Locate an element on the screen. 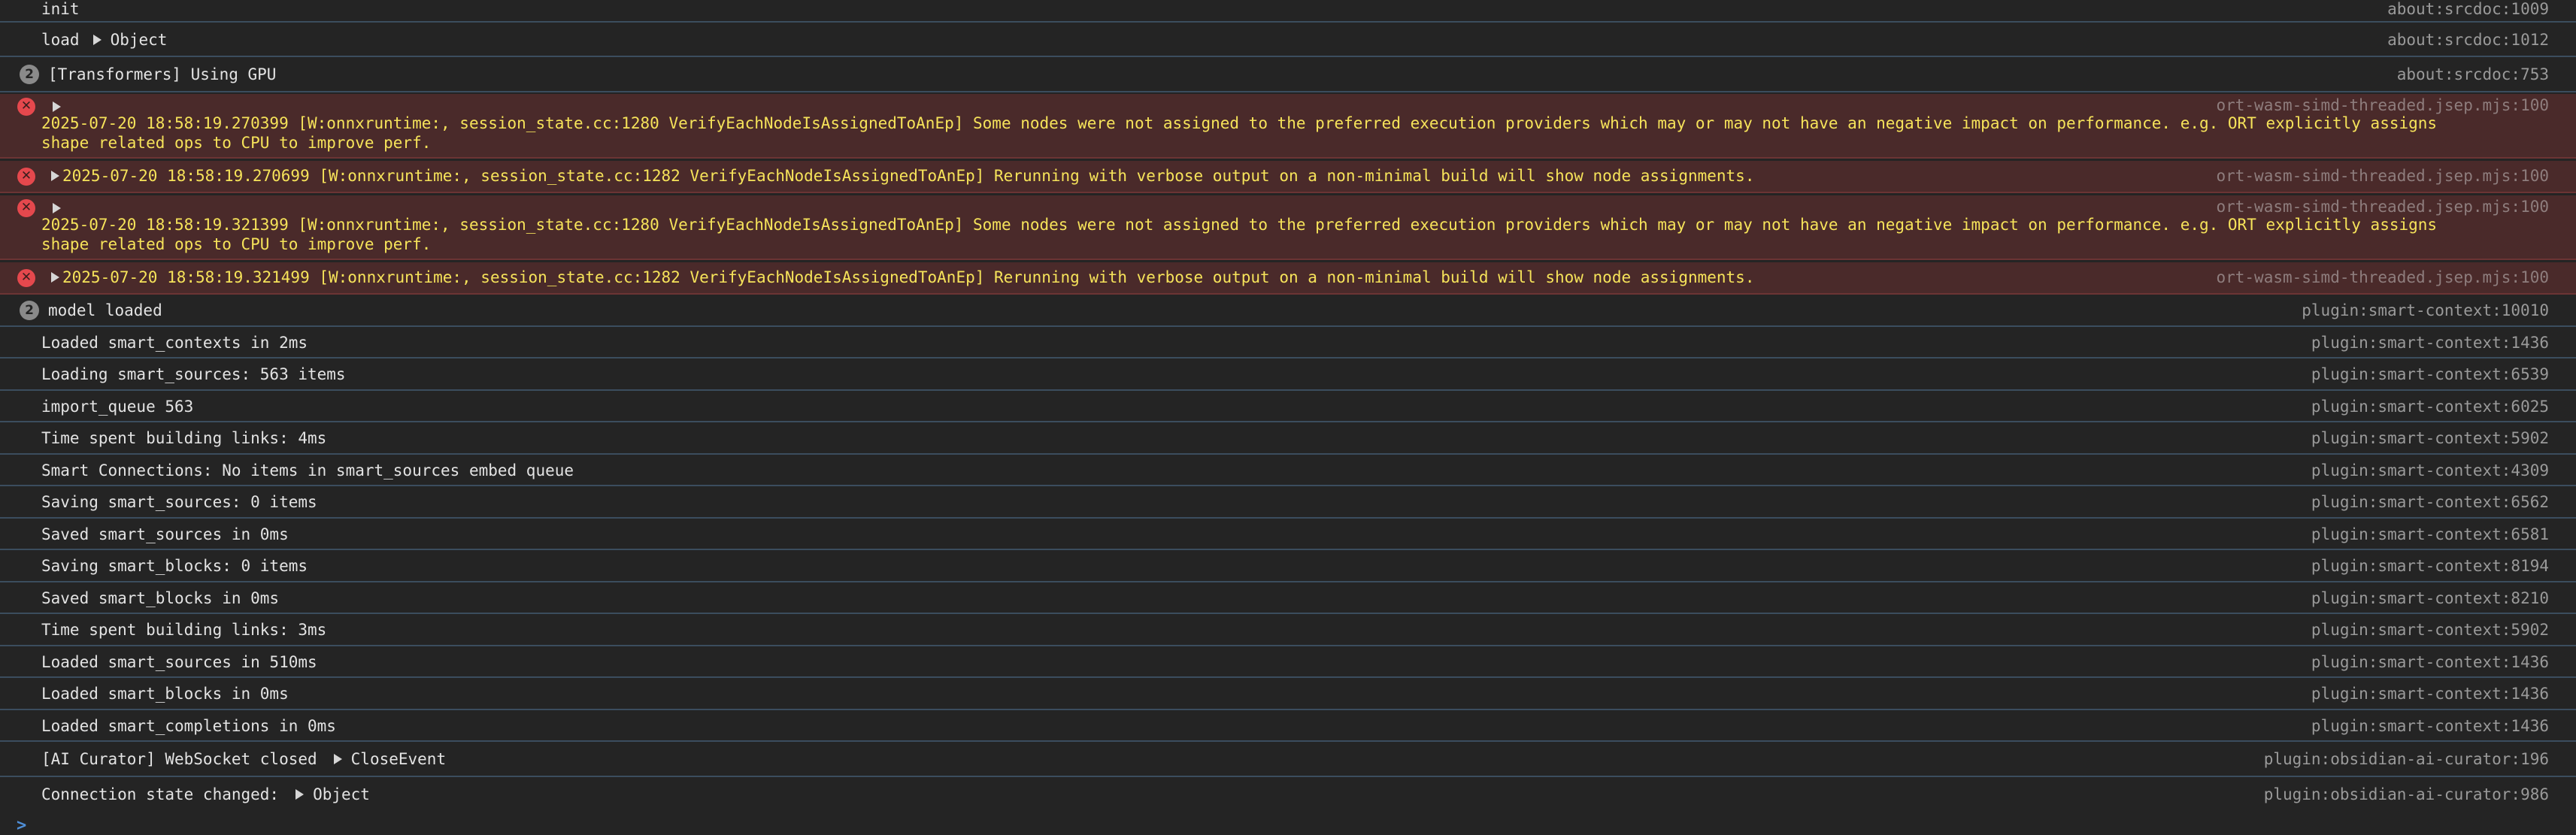  log-message: Loaded smart_sources in 510ms is located at coordinates (179, 662).